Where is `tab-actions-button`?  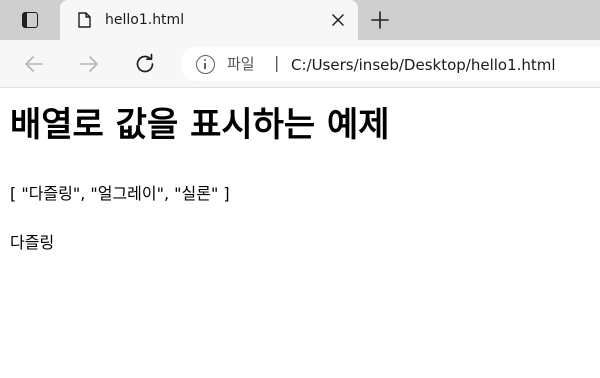
tab-actions-button is located at coordinates (30, 20).